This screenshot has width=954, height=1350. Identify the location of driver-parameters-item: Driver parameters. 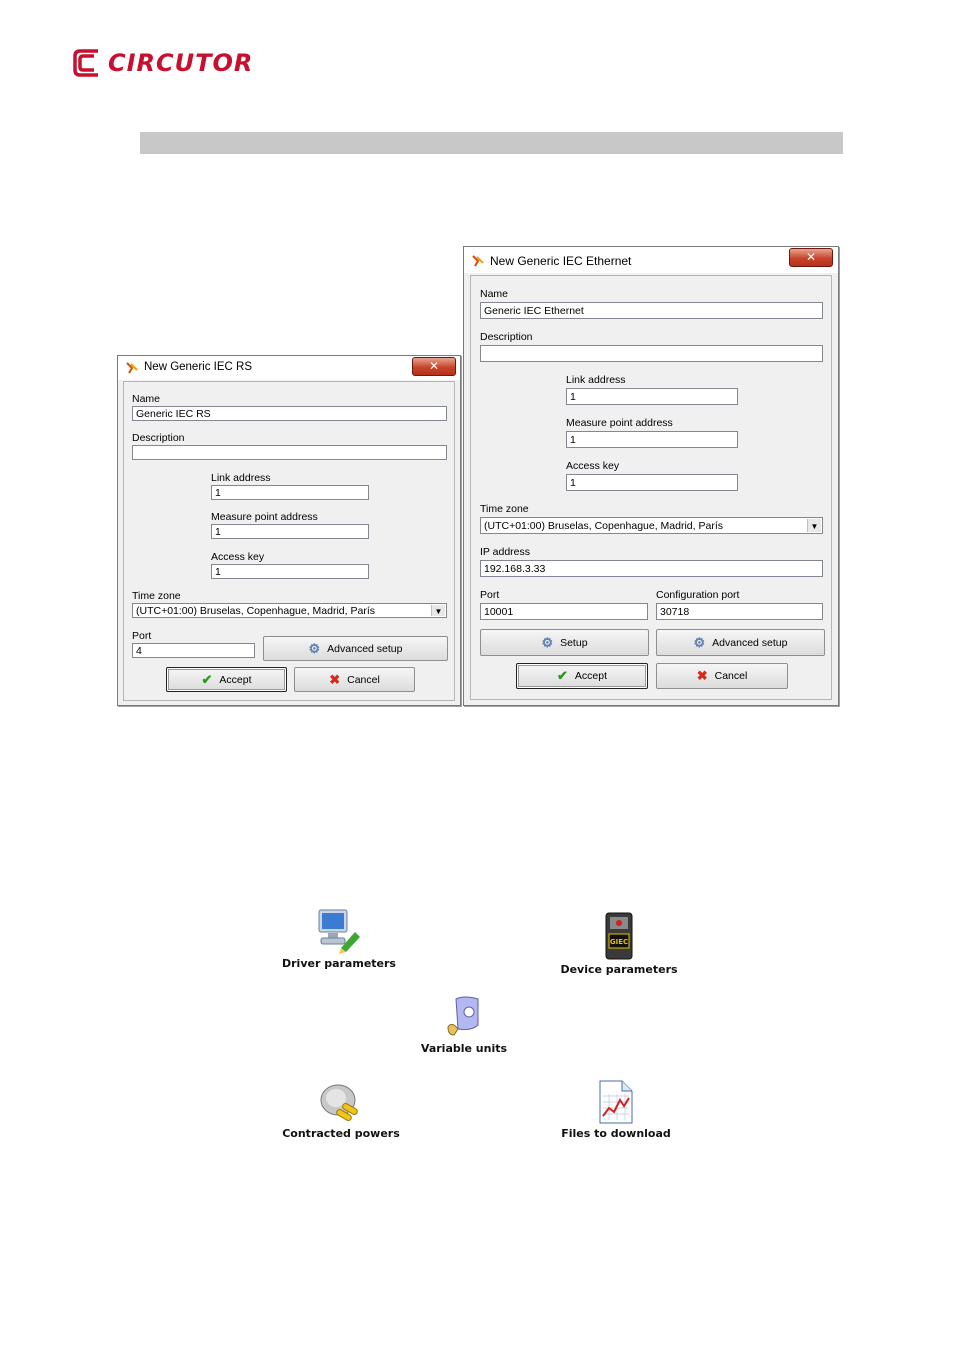
(339, 939).